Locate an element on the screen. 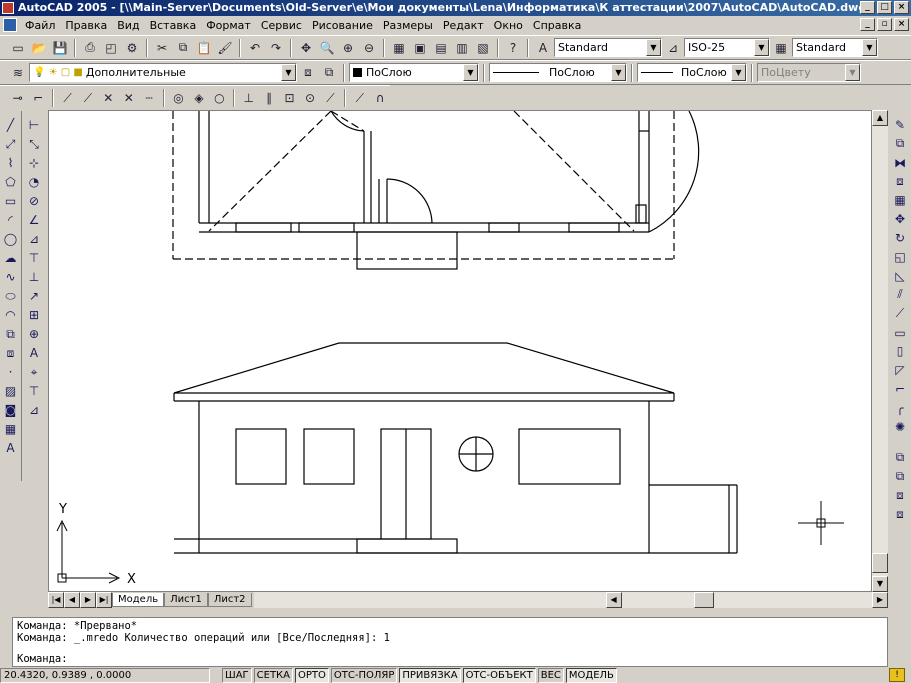 The width and height of the screenshot is (911, 683). snap-apparent-icon: ✕ is located at coordinates (128, 98).